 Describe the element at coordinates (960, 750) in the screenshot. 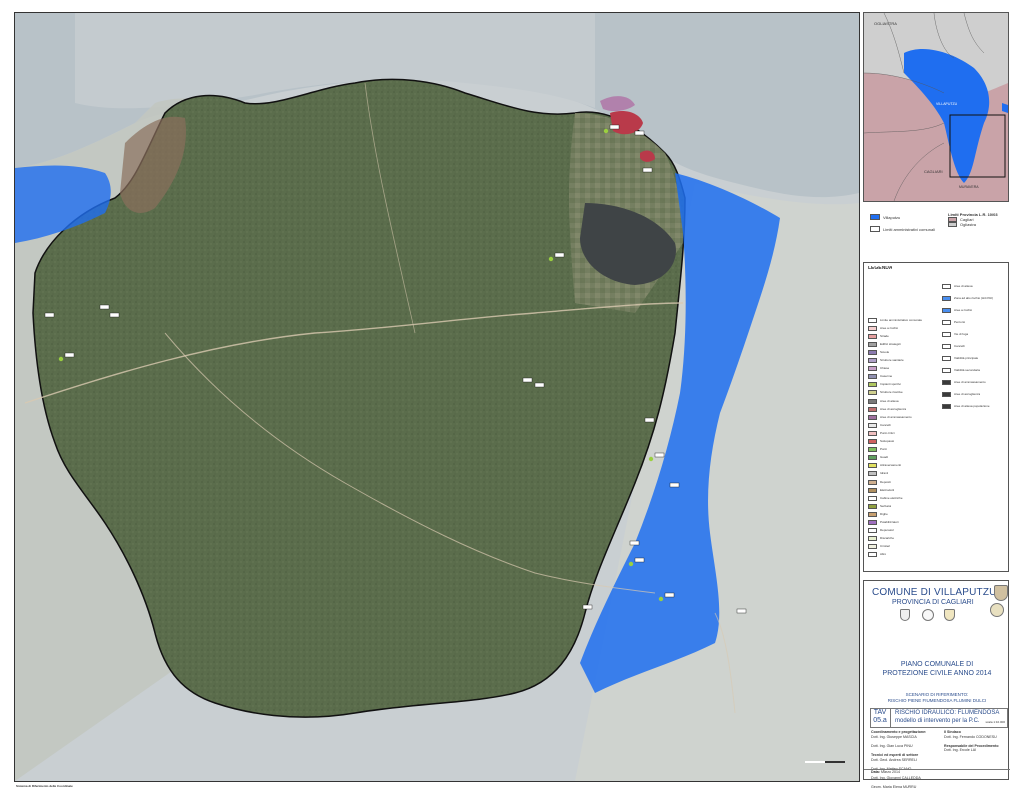

I see `credit-name: Dott. Ing. Ercole LAI` at that location.